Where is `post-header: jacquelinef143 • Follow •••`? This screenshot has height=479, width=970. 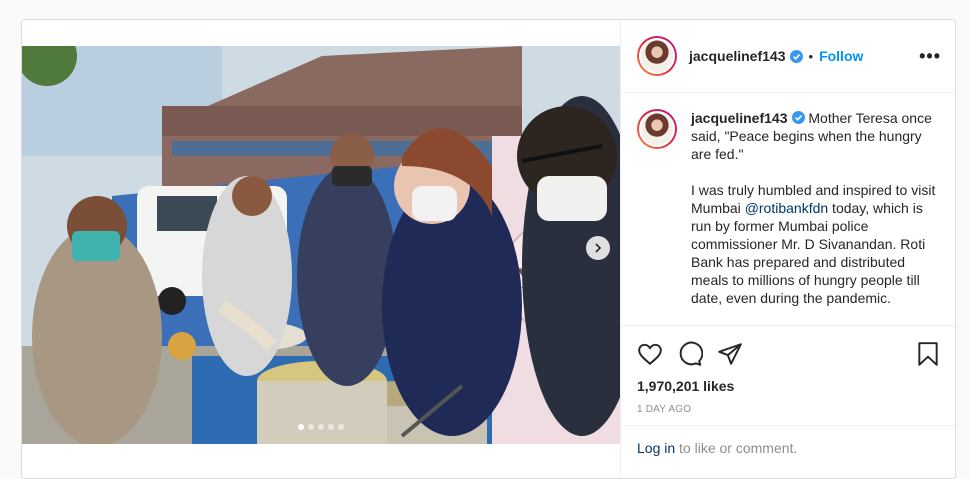
post-header: jacquelinef143 • Follow ••• is located at coordinates (788, 56).